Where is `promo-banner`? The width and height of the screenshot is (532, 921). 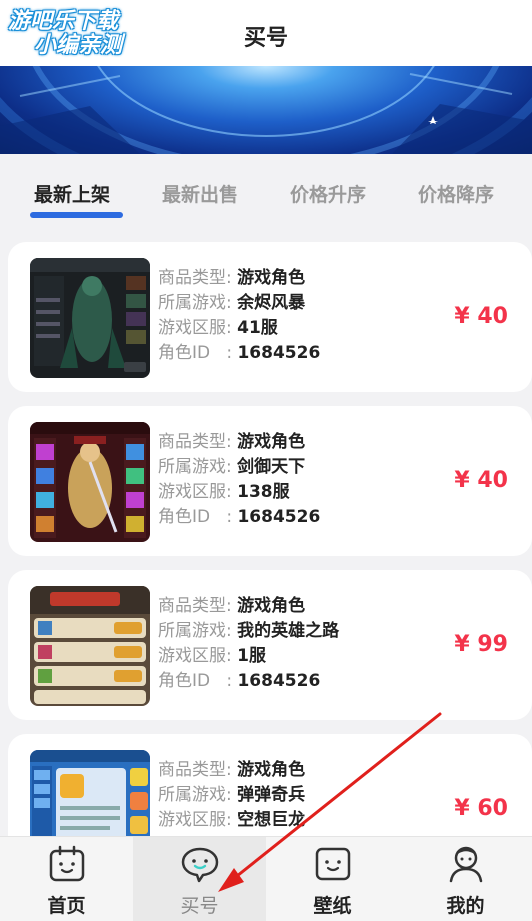
promo-banner is located at coordinates (266, 110).